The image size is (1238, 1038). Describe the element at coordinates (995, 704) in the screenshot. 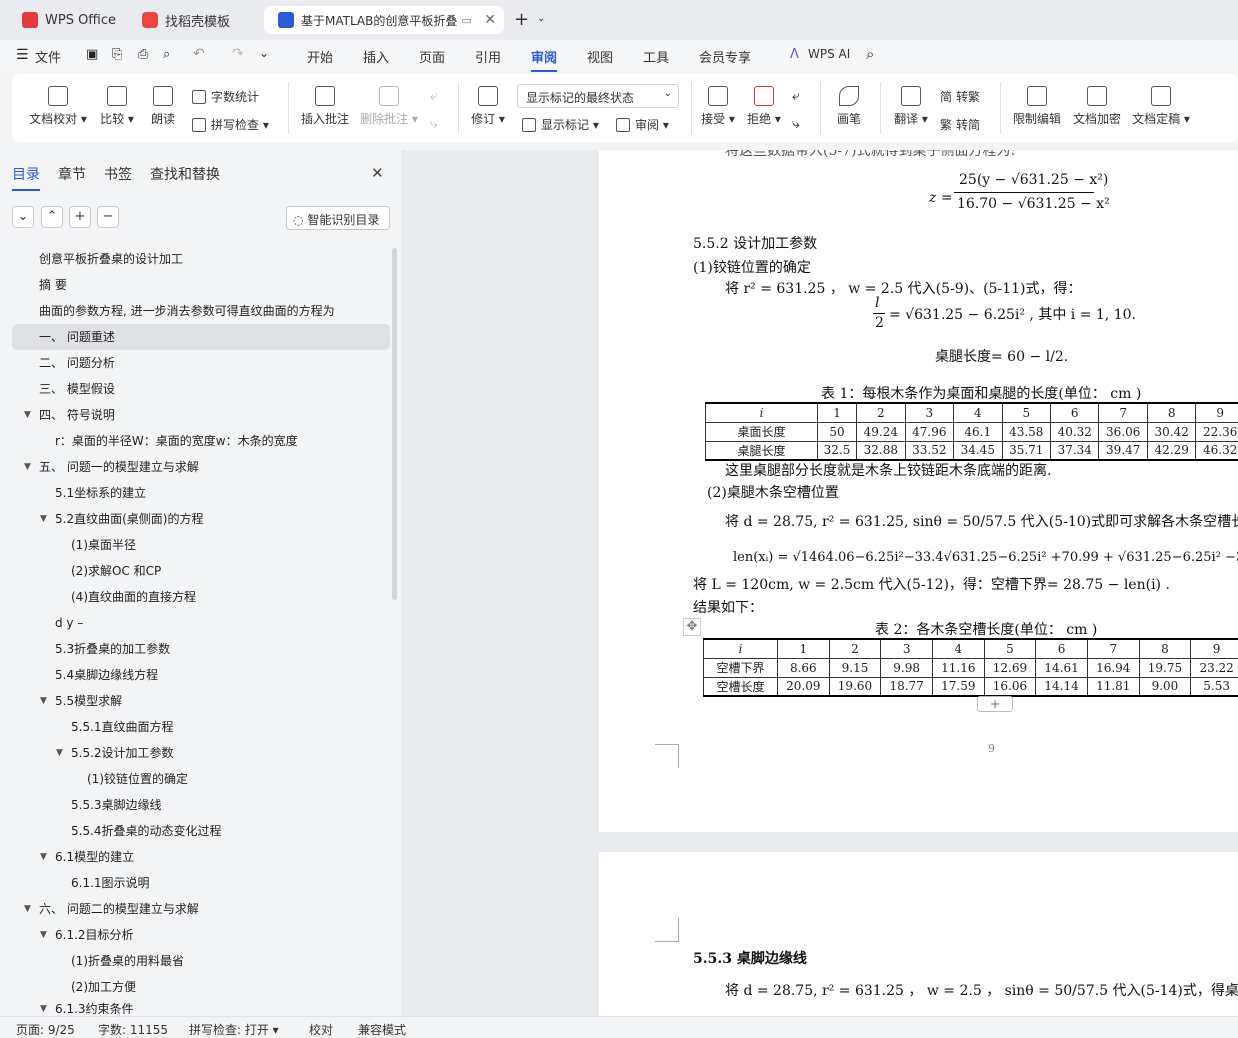

I see `add-row-button: +` at that location.